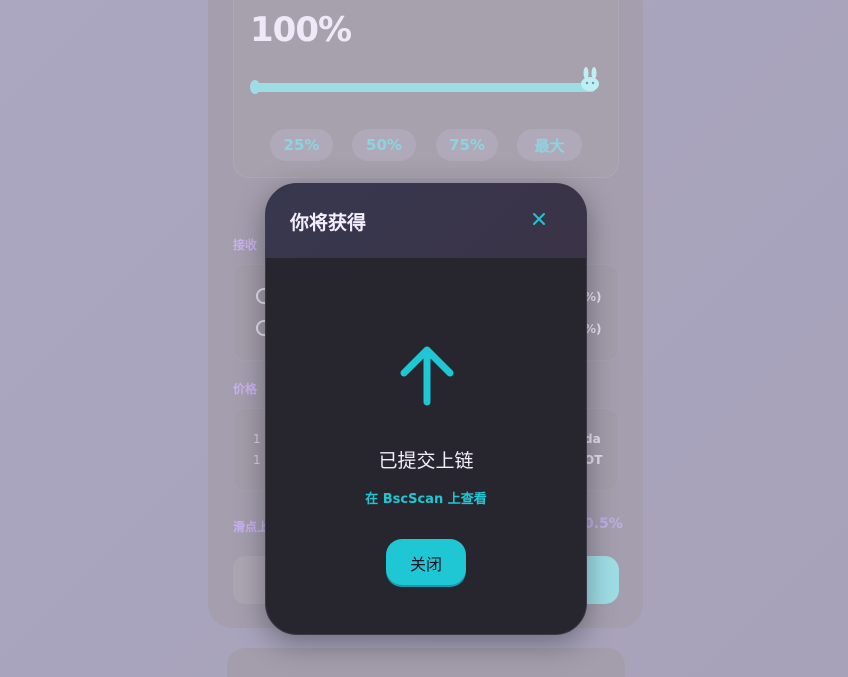  Describe the element at coordinates (467, 145) in the screenshot. I see `quick-75-button: 75%` at that location.